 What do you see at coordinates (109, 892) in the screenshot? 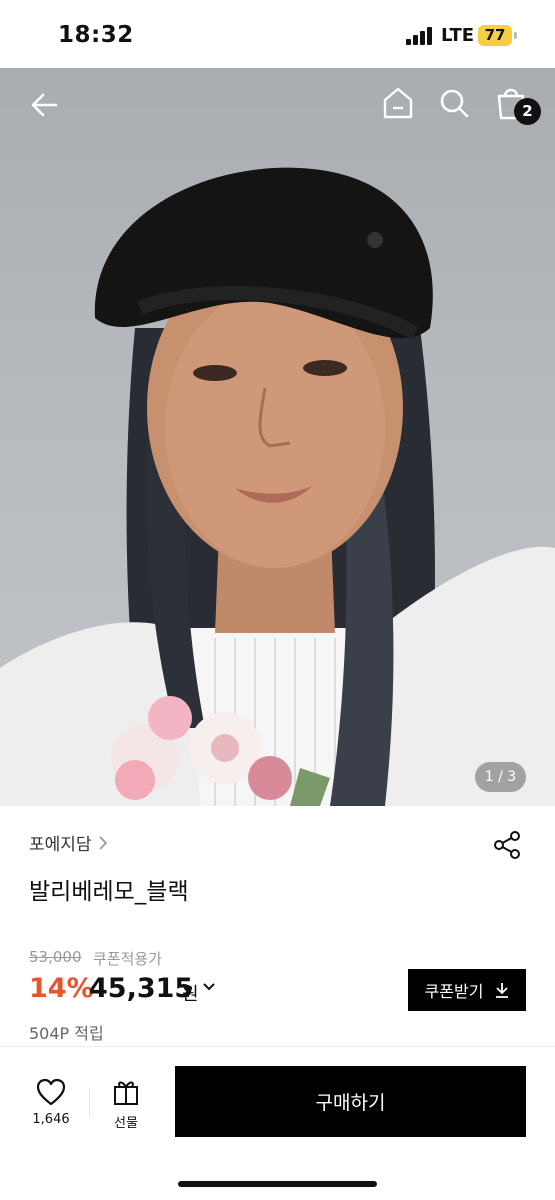
I see `product-title: 발리베레모_블랙` at bounding box center [109, 892].